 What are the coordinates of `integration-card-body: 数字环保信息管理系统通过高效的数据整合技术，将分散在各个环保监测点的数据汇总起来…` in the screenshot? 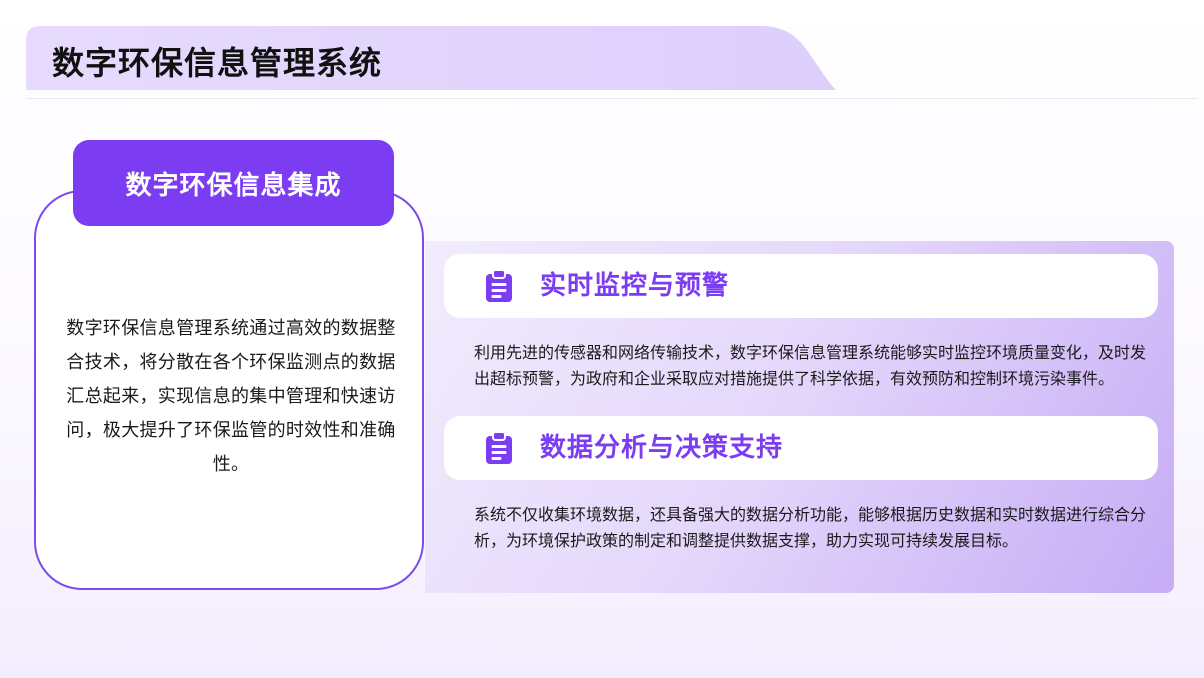 It's located at (231, 396).